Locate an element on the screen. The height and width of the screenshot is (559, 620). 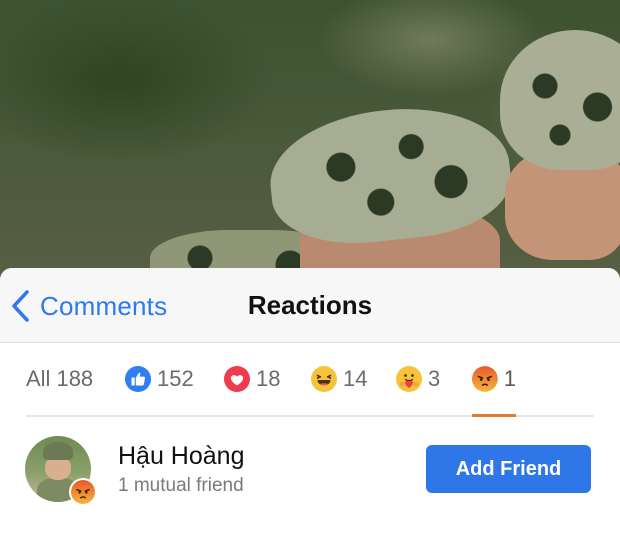
tab-haha: 14 is located at coordinates (339, 379).